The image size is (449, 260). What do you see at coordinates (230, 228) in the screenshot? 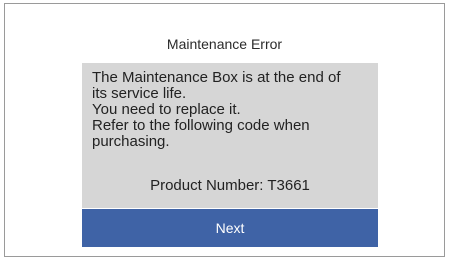
I see `next-button: Next` at bounding box center [230, 228].